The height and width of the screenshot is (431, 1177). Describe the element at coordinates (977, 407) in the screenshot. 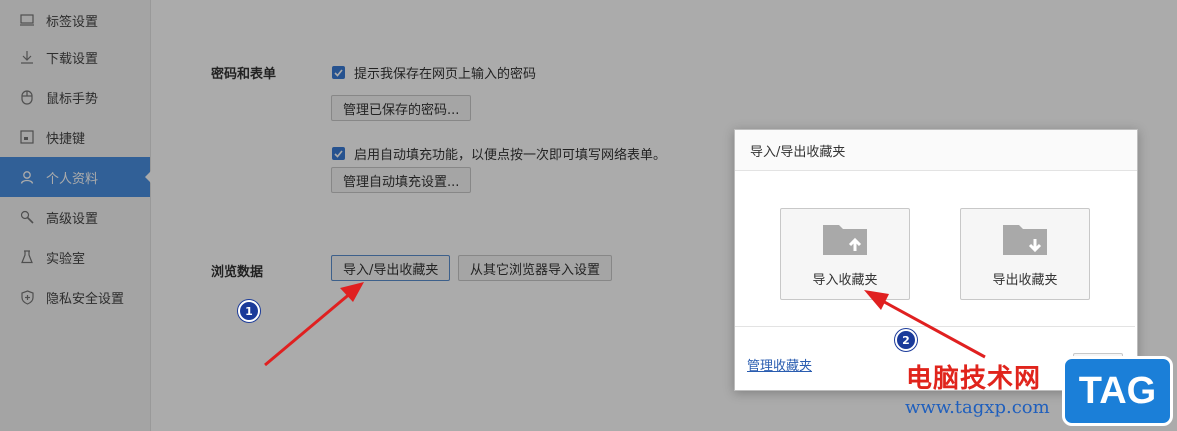

I see `watermark-url: www.tagxp.com` at that location.